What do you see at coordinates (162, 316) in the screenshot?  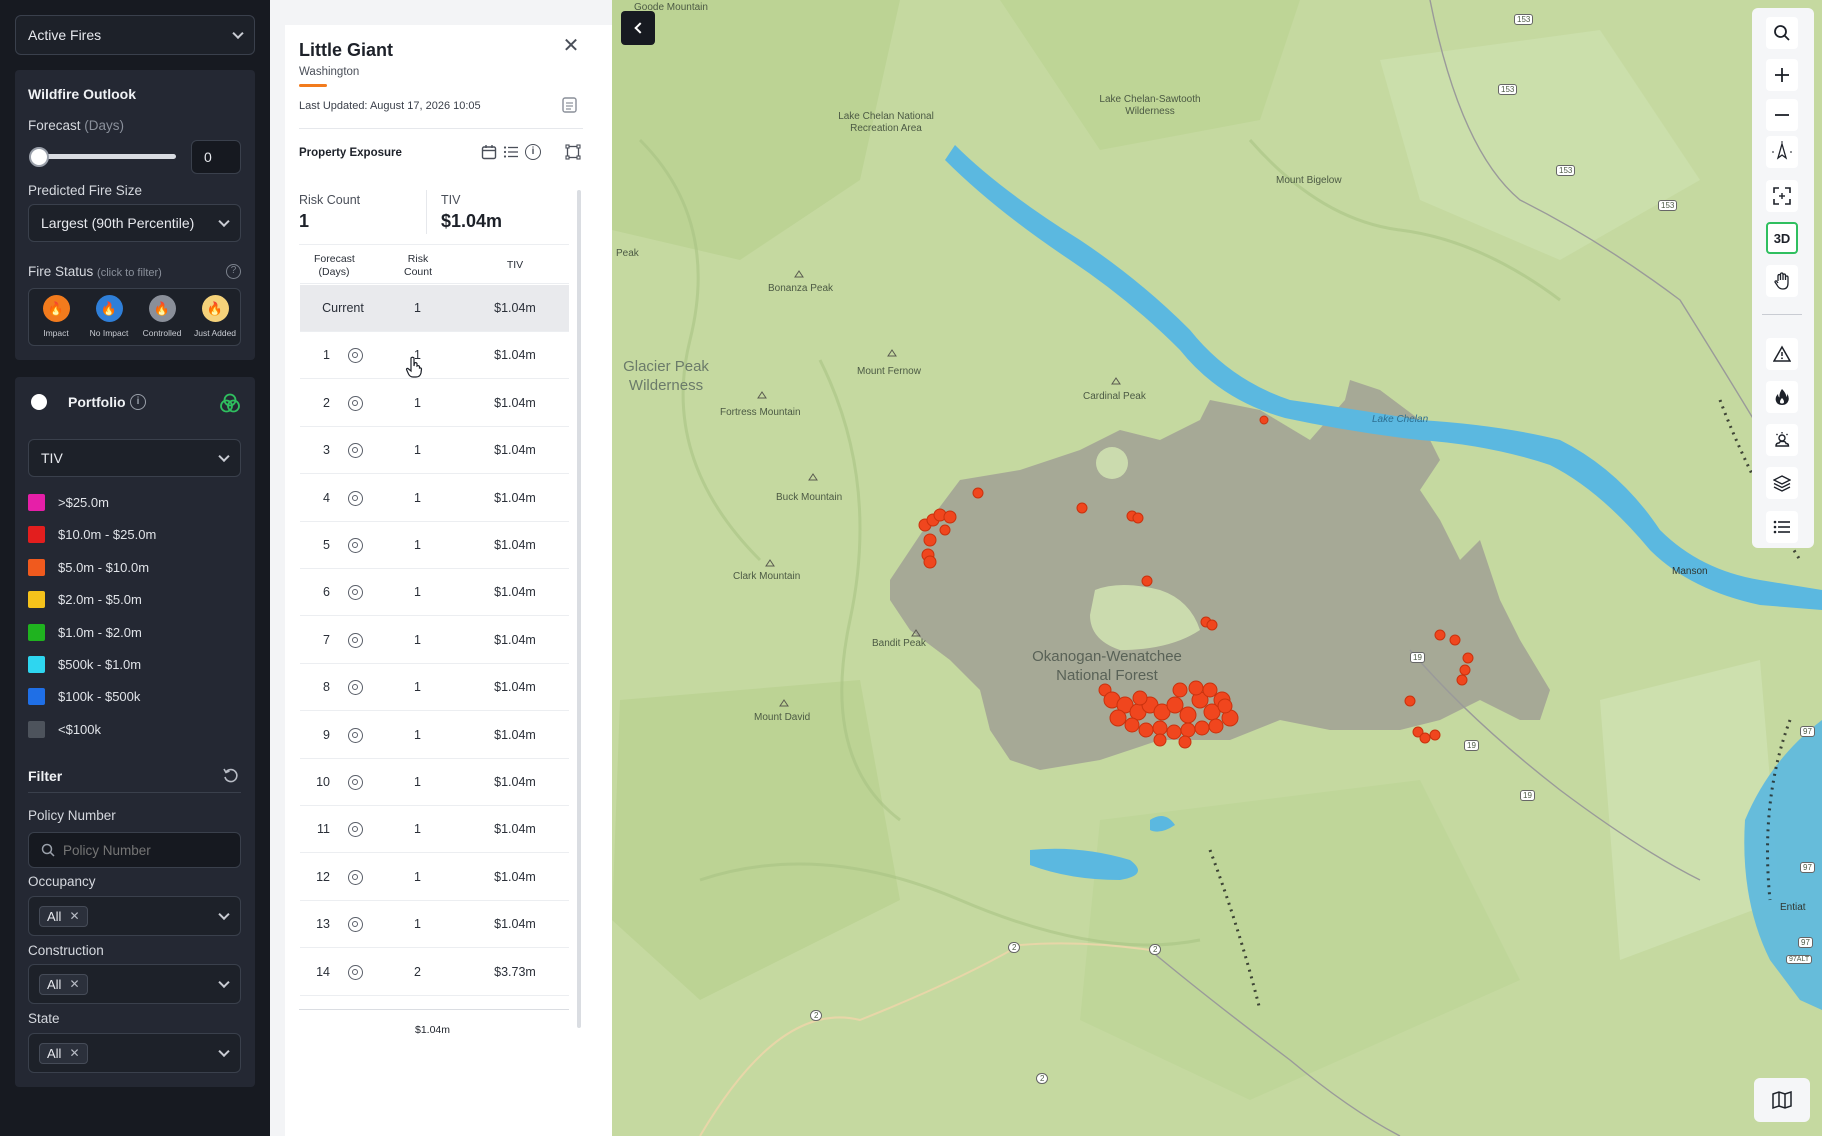 I see `status-controlled: 🔥 Controlled` at bounding box center [162, 316].